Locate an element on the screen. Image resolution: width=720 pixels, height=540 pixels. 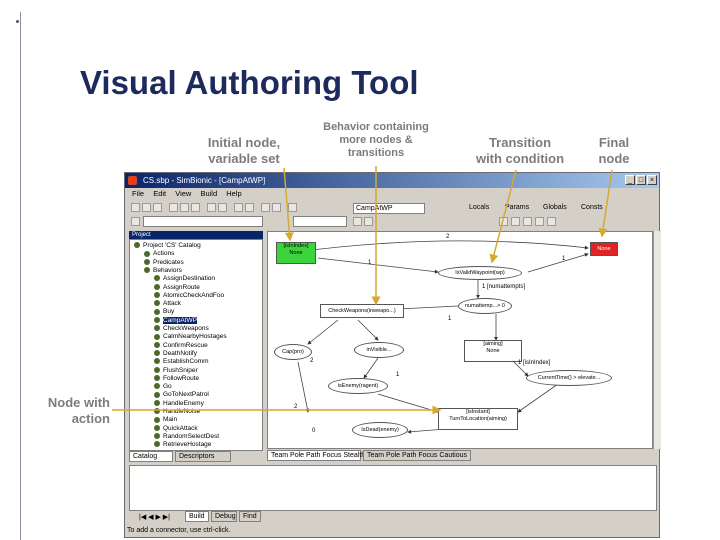
initial-node: [isInIndex] None is located at coordinates (296, 253).